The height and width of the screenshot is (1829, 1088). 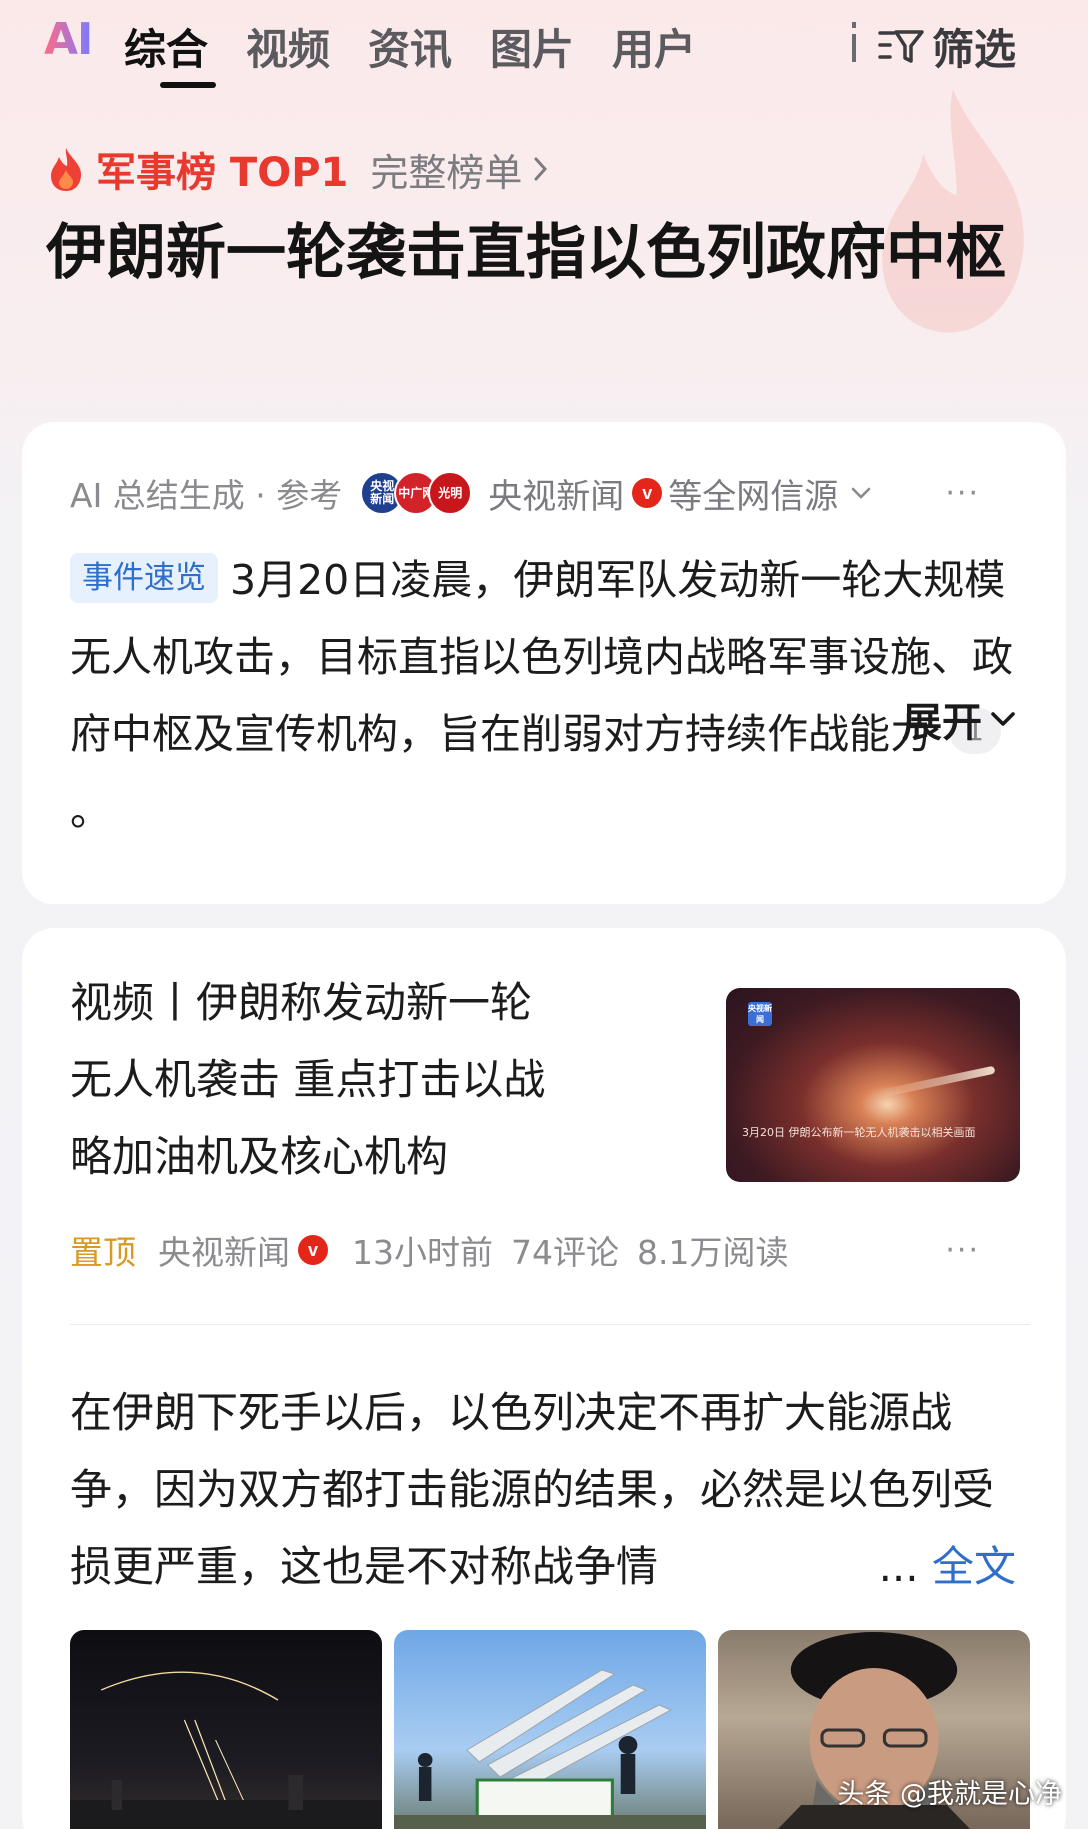 I want to click on news-comments: 74评论, so click(x=565, y=1252).